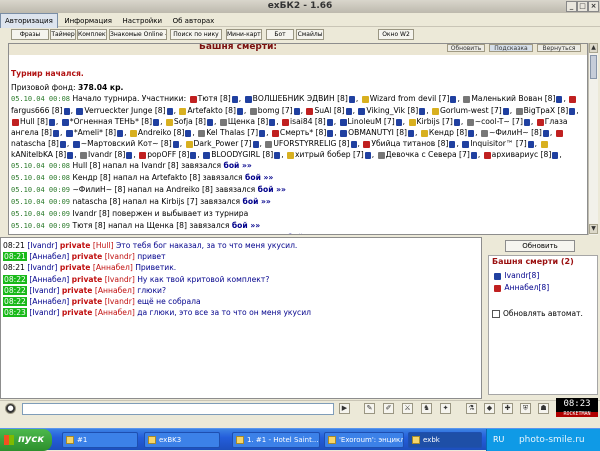 The image size is (600, 451). What do you see at coordinates (280, 34) in the screenshot?
I see `bot-button: Бот` at bounding box center [280, 34].